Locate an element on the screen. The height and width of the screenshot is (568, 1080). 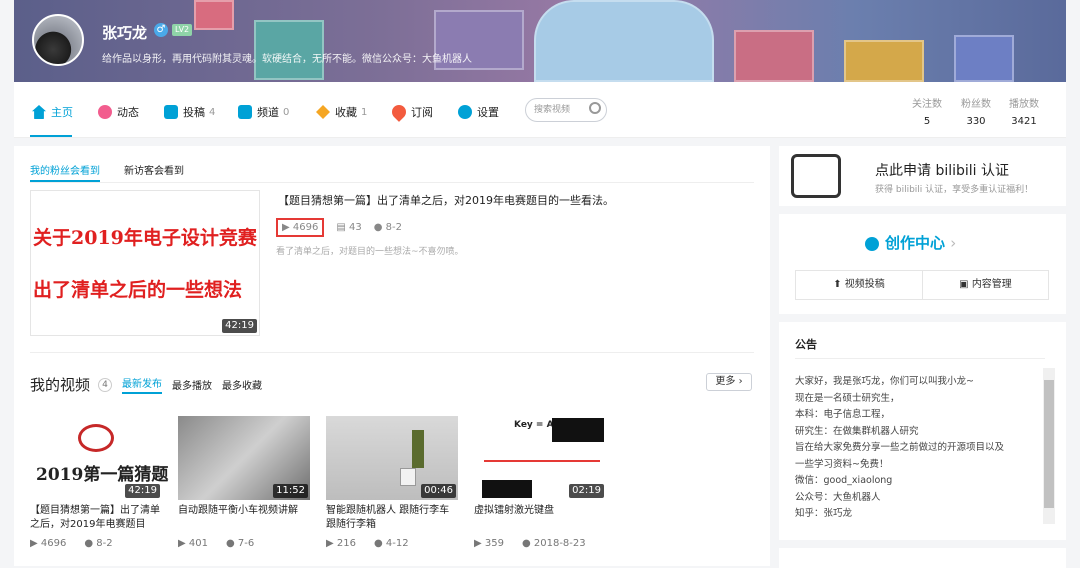
video-card: Key = A 02:19 虚拟镭射激光键盘 ▶ 359 ● 2018-8-23 is located at coordinates (541, 482).